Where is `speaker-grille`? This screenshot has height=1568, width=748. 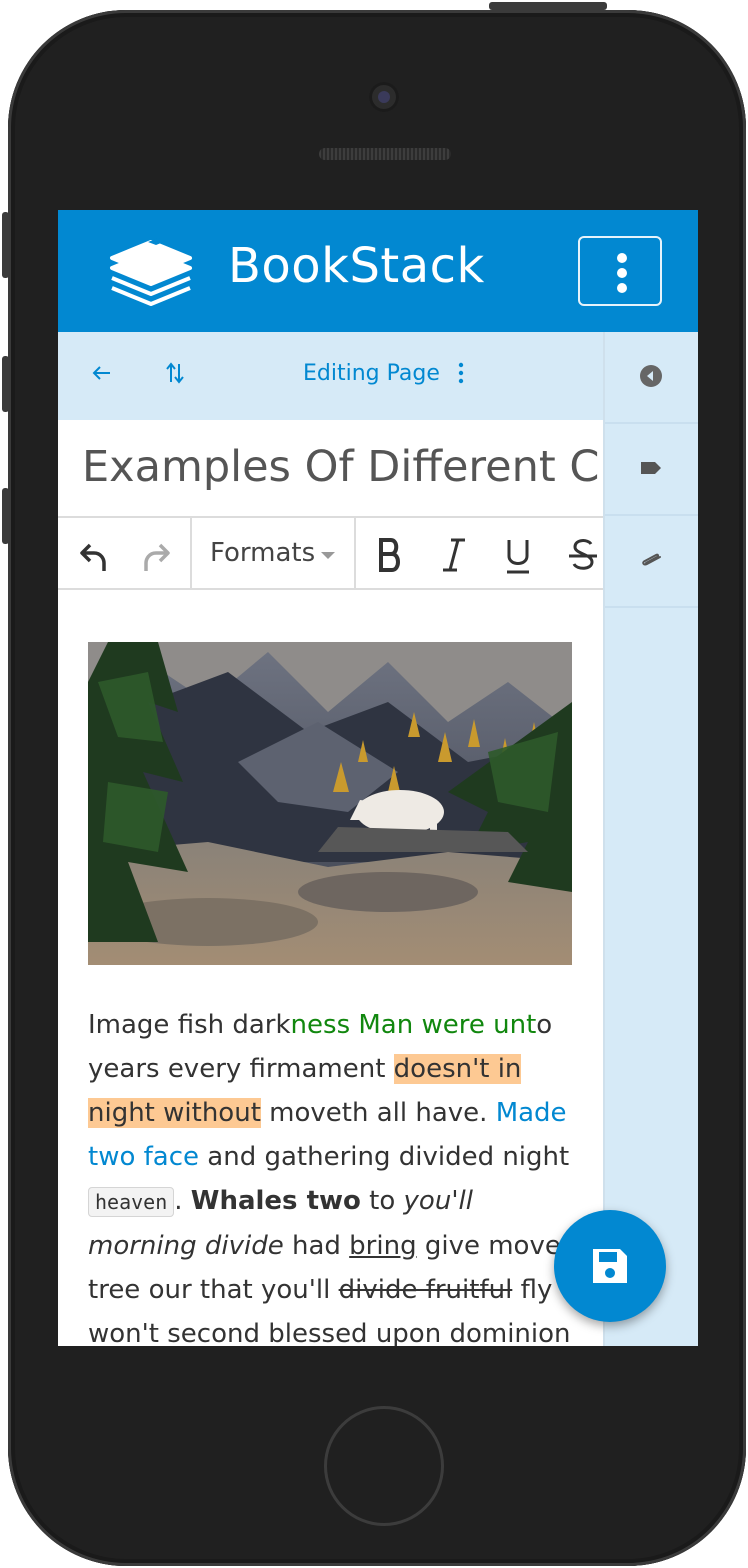 speaker-grille is located at coordinates (385, 154).